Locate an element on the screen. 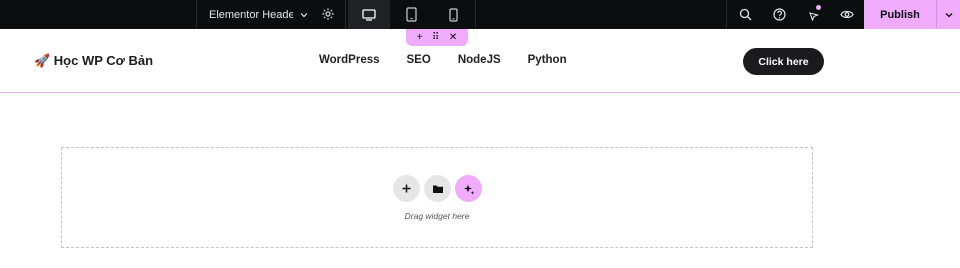 The image size is (960, 268). ai-sparkle-icon is located at coordinates (468, 189).